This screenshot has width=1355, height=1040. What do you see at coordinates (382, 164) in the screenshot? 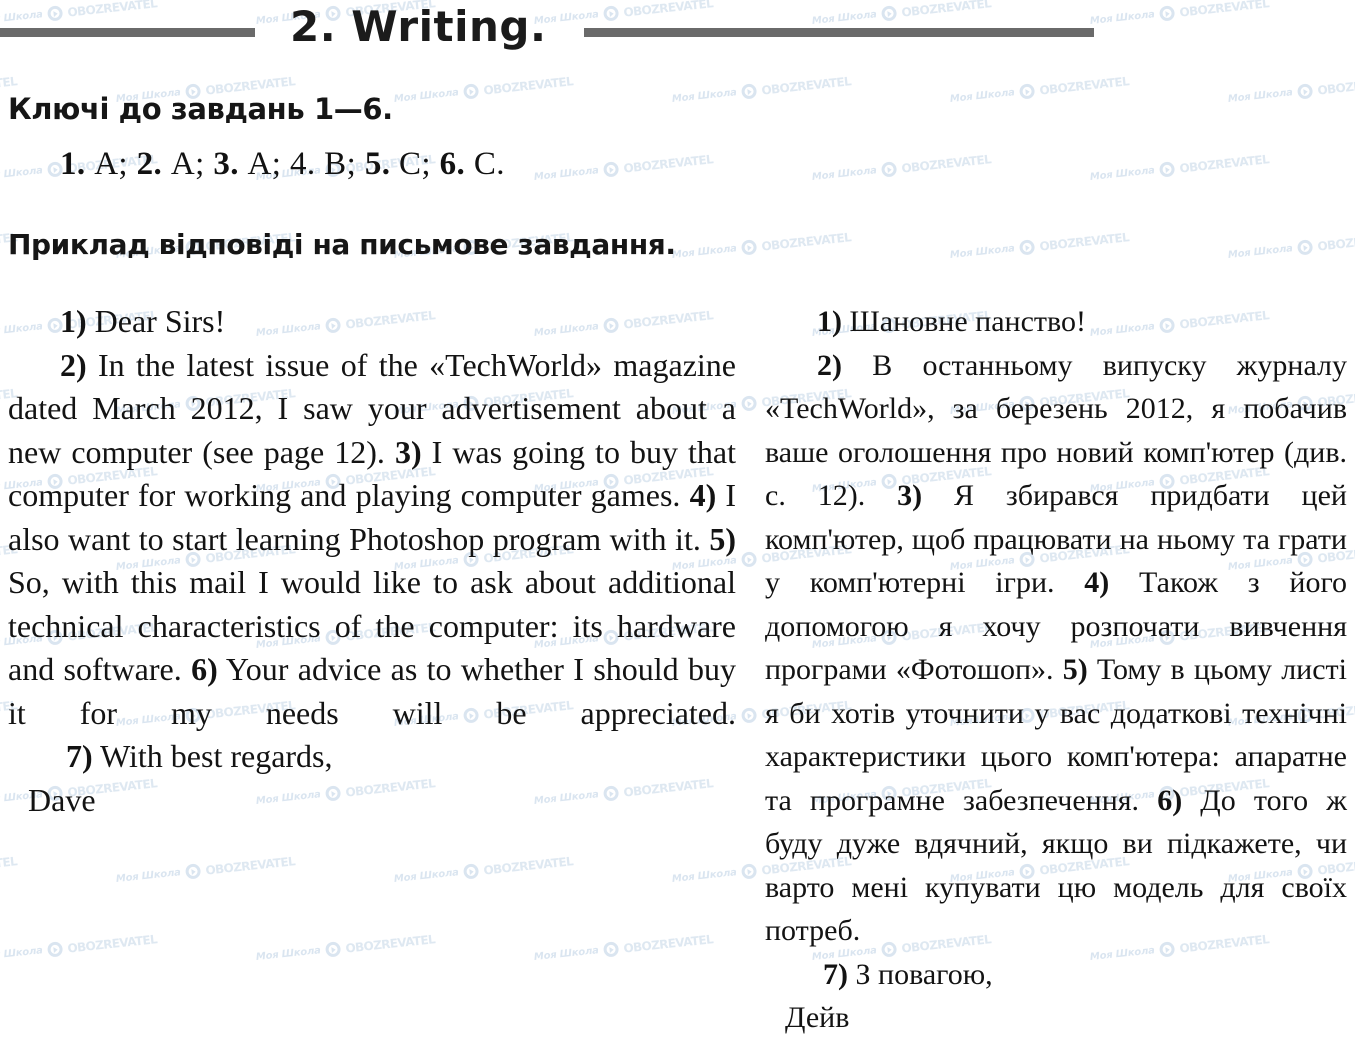
I see `key-number-5: 5.` at bounding box center [382, 164].